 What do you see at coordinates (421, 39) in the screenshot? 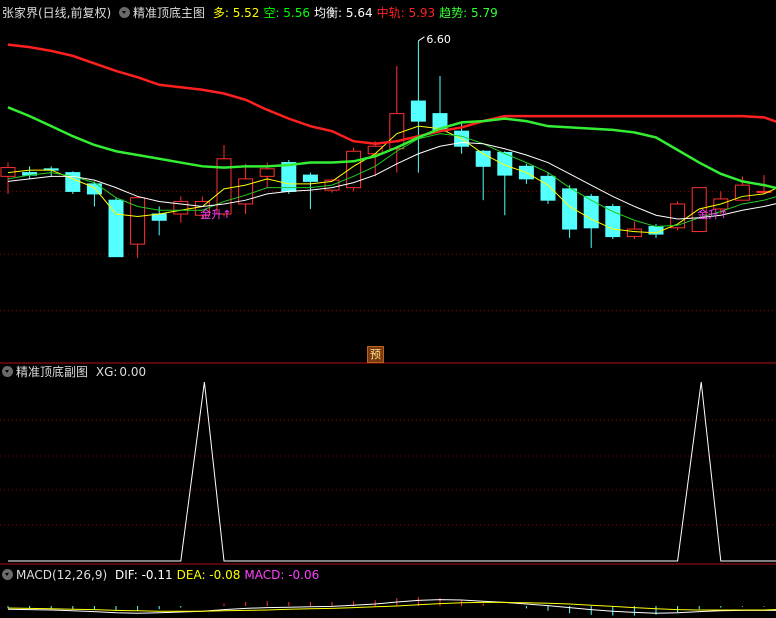
I see `high-marker-line` at bounding box center [421, 39].